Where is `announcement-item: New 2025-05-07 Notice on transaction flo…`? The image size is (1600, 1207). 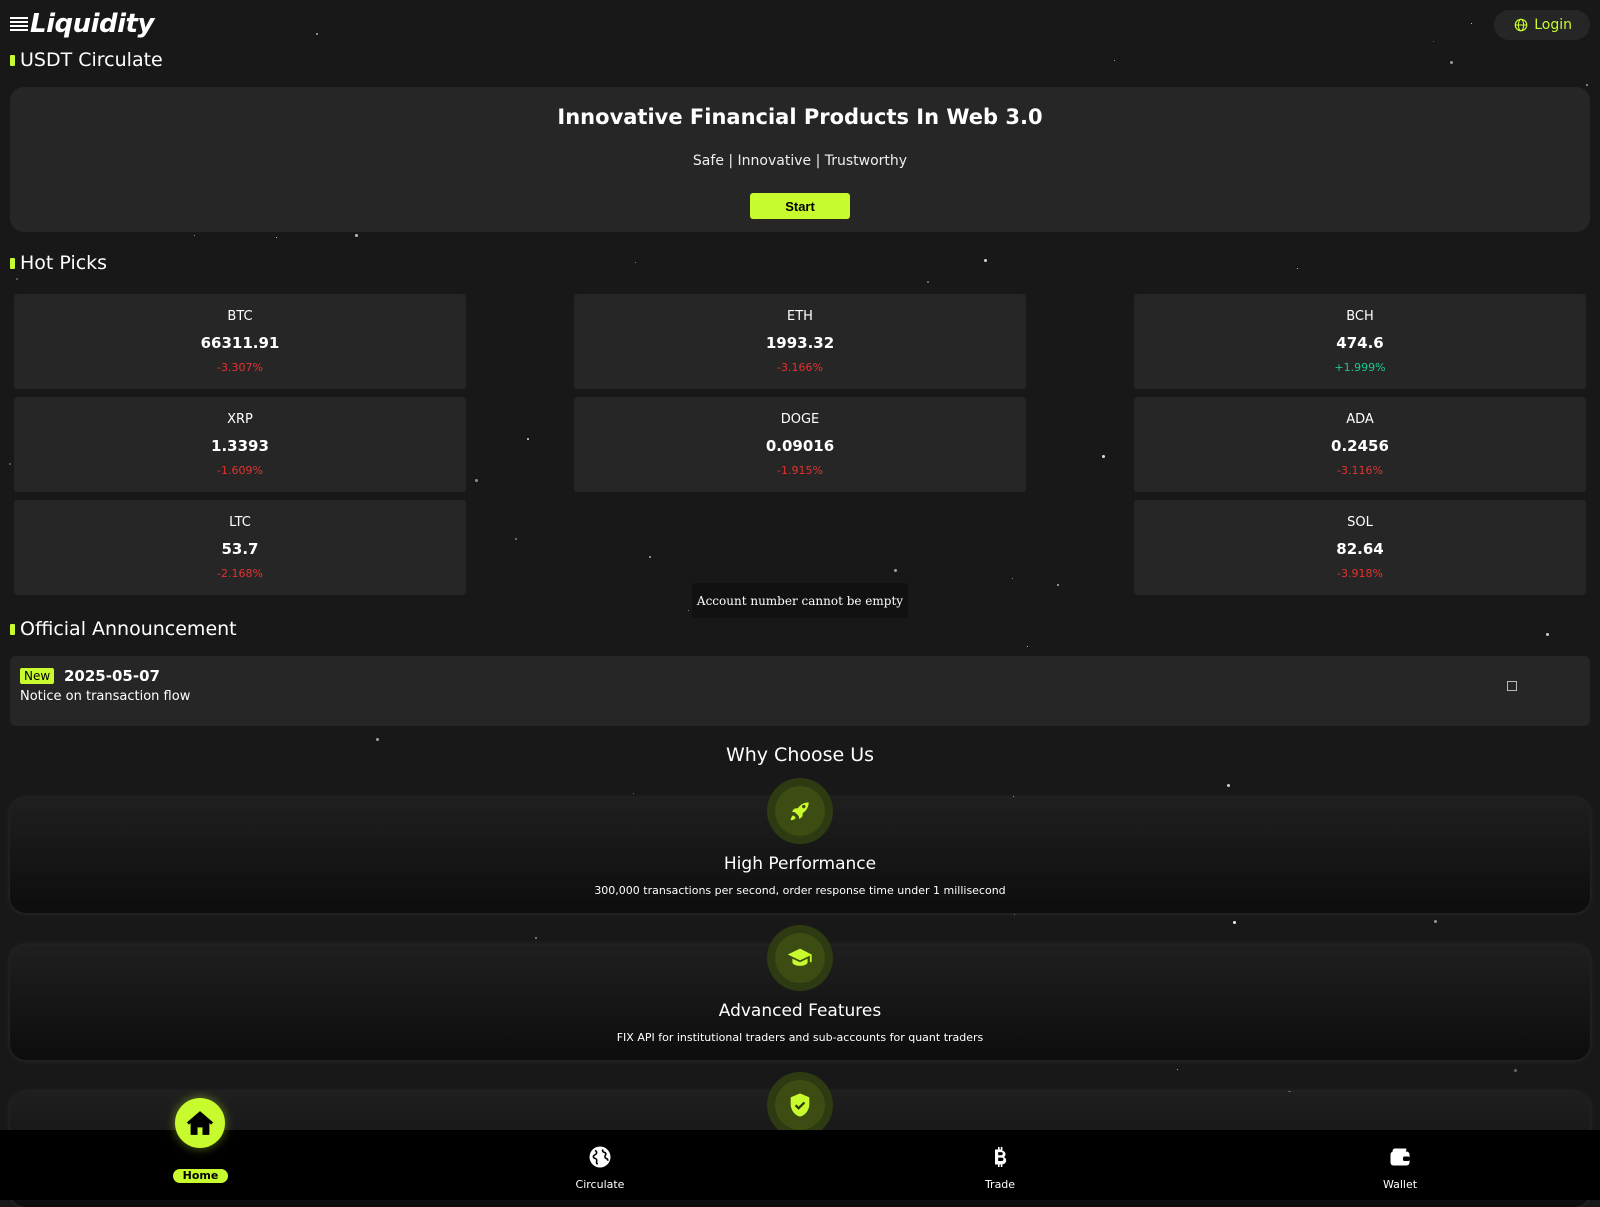 announcement-item: New 2025-05-07 Notice on transaction flo… is located at coordinates (800, 691).